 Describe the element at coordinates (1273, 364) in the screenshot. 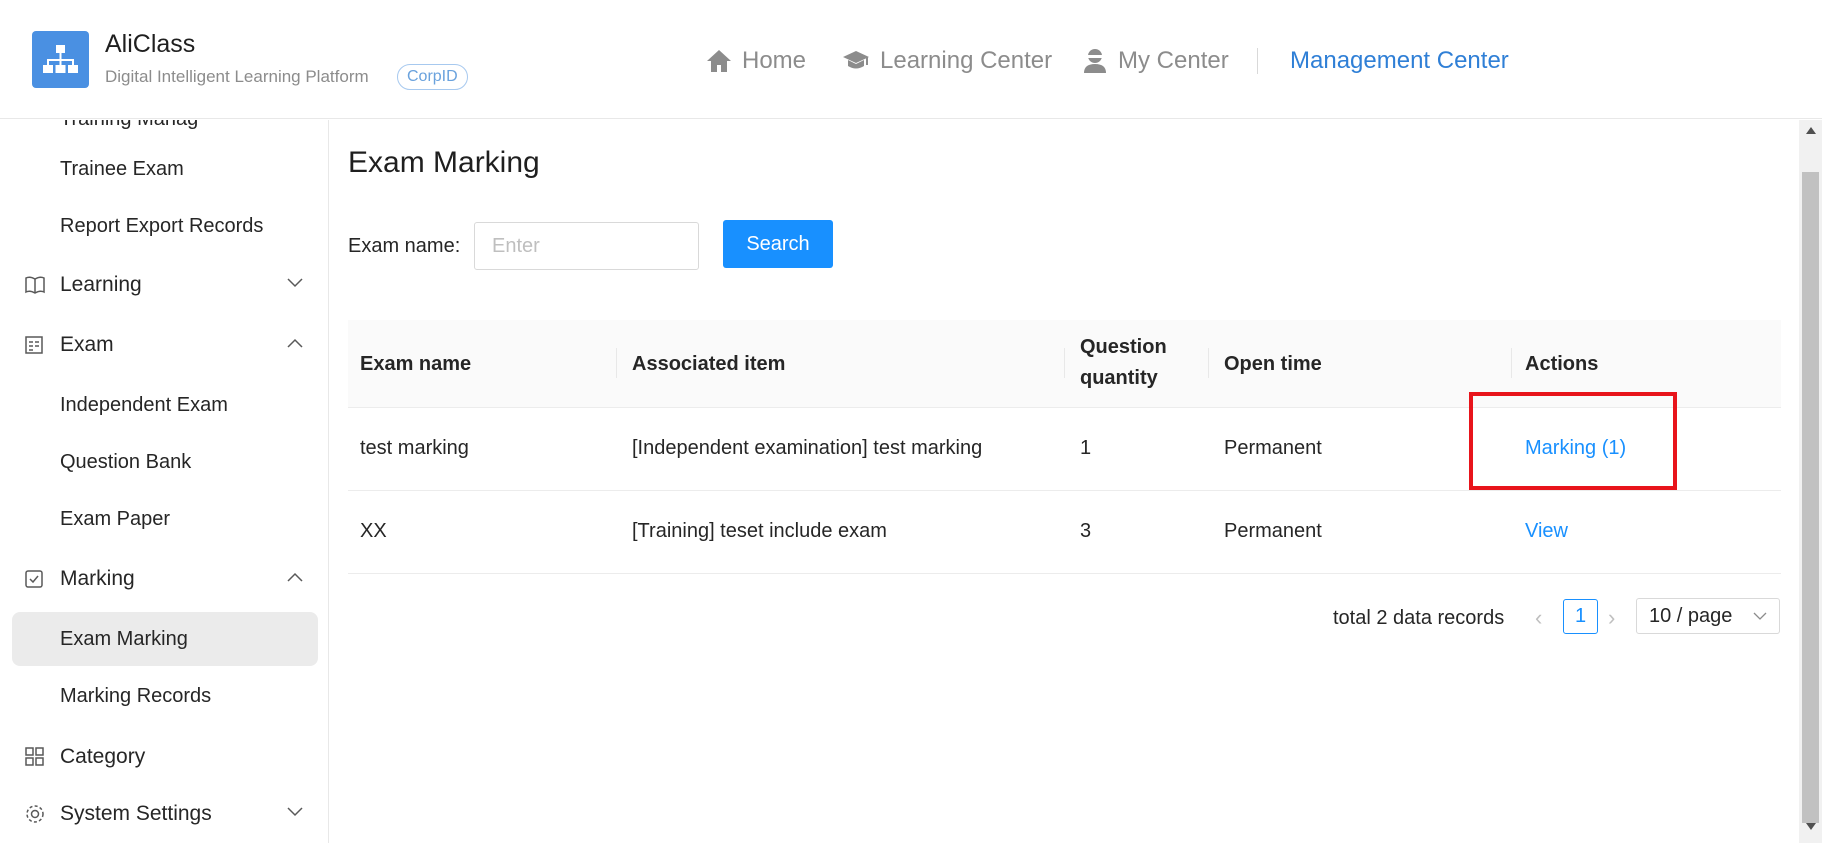

I see `column-header-open-time: Open time` at that location.